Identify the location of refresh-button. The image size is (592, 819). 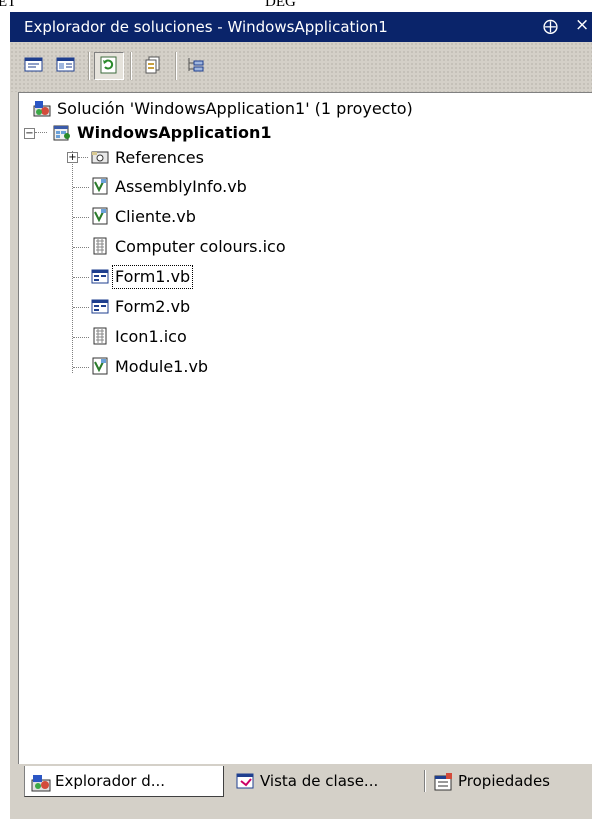
(109, 66).